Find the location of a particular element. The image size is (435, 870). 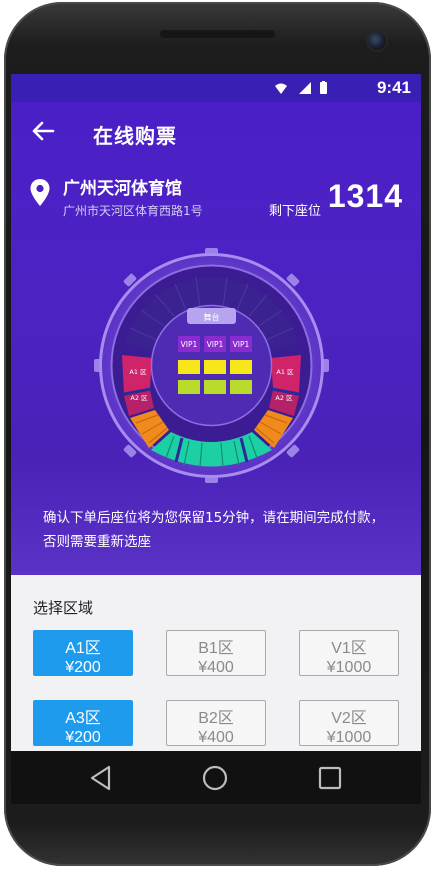

vip-label-3: VIP1 is located at coordinates (241, 344).